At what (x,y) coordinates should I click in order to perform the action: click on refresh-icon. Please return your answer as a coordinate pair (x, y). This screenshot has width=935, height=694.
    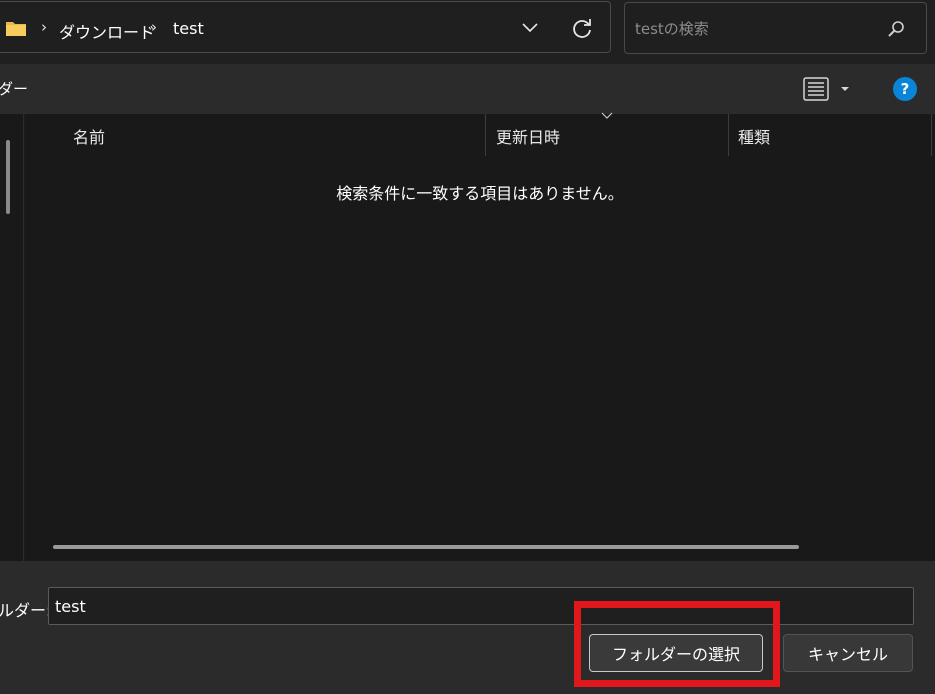
    Looking at the image, I should click on (582, 28).